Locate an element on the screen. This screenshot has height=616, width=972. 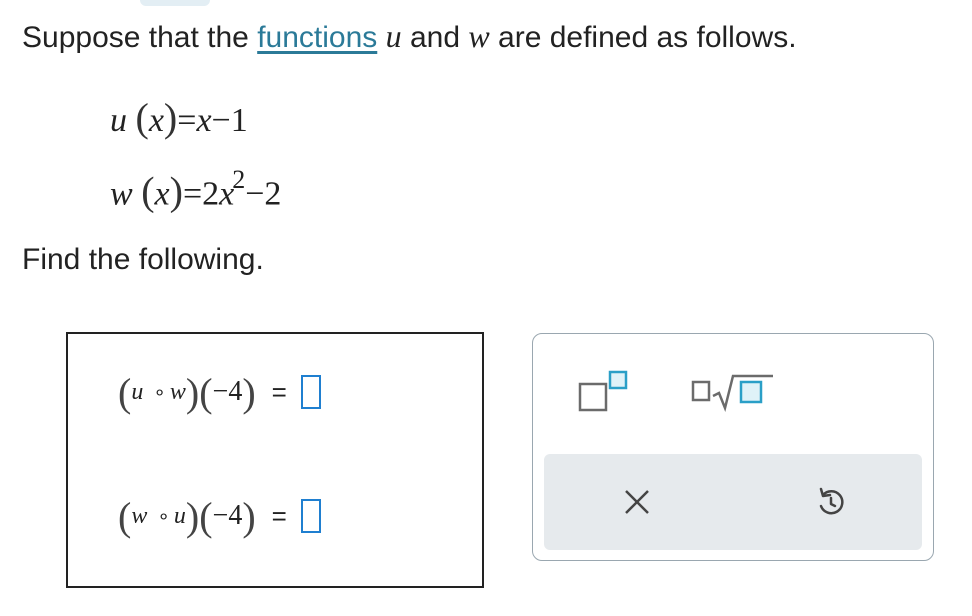
intro-and: and is located at coordinates (435, 37).